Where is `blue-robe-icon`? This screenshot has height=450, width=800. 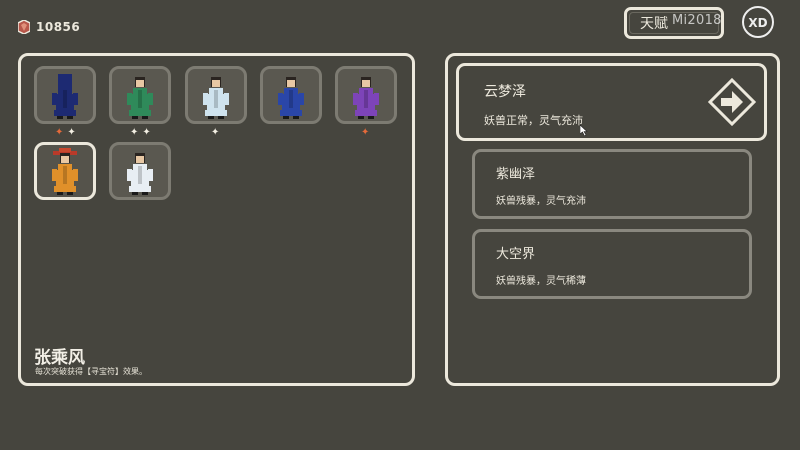
blue-robe-icon is located at coordinates (291, 98).